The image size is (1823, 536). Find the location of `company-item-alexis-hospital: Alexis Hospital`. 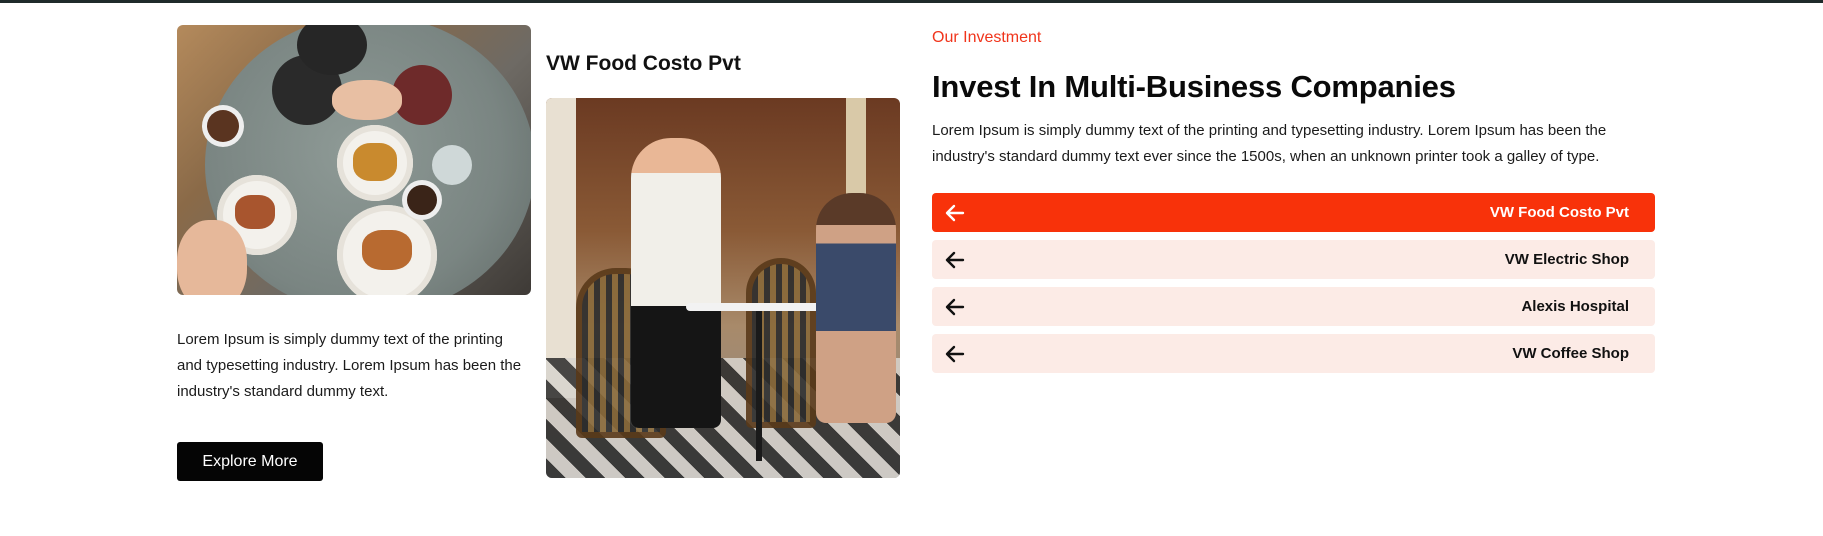

company-item-alexis-hospital: Alexis Hospital is located at coordinates (1293, 306).